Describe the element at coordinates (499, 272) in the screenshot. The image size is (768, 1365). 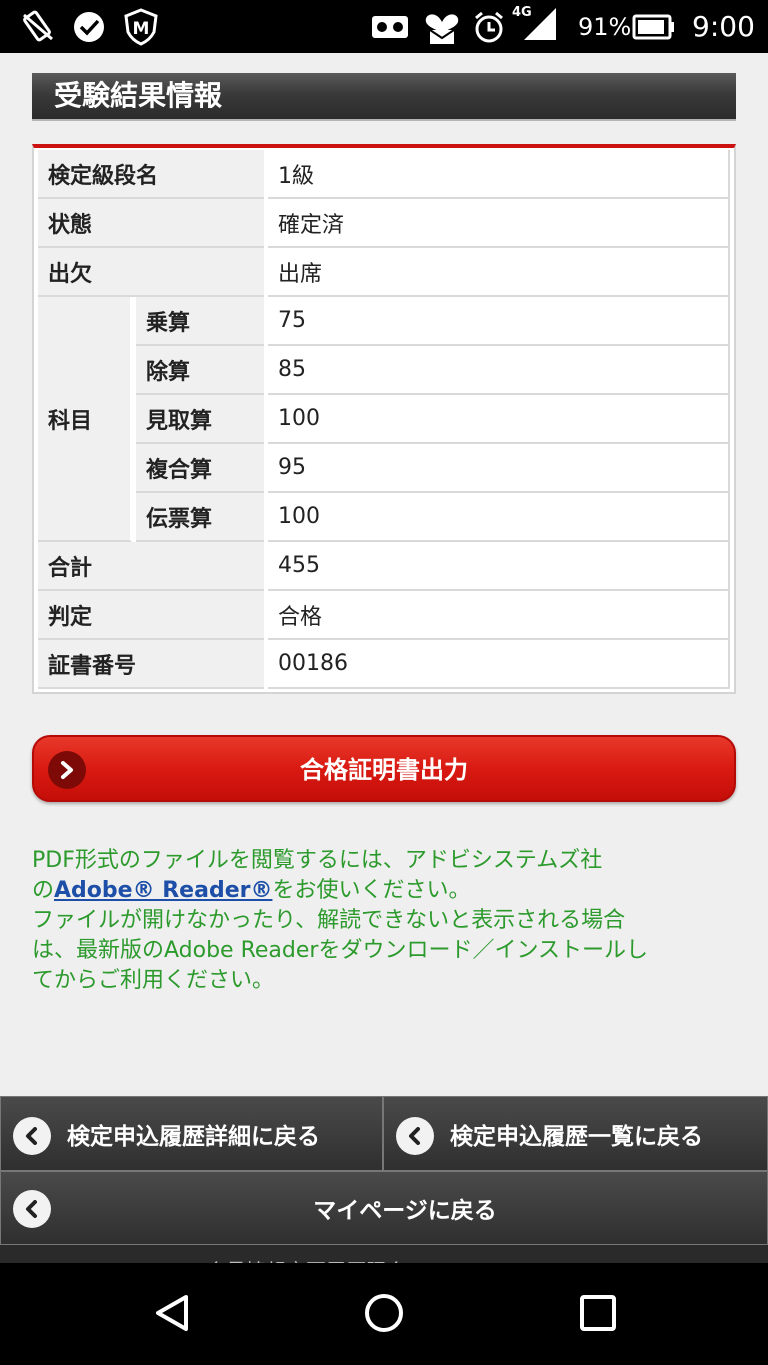
I see `row-value-attendance: 出席` at that location.